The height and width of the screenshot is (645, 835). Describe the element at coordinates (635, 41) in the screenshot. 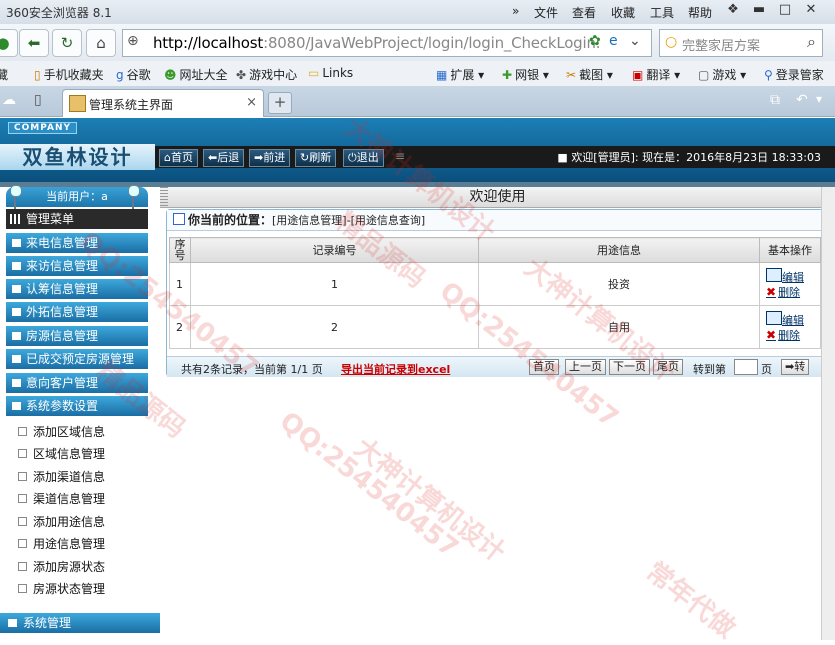

I see `chevron-down-icon: ⌄` at that location.